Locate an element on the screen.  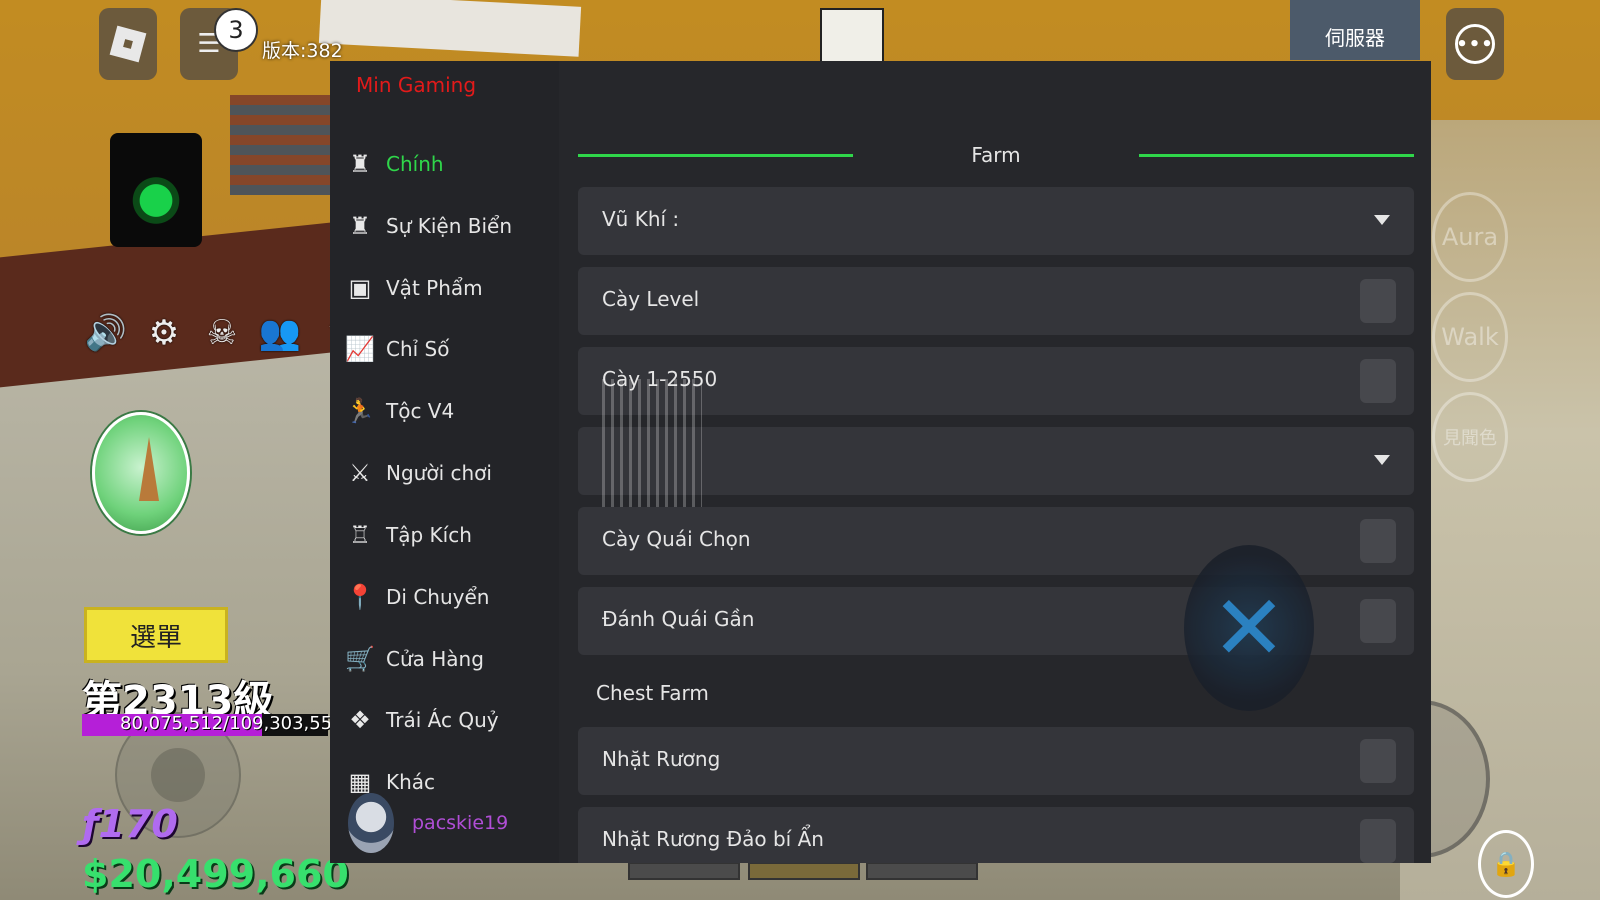
sidebar-item-label: Di Chuyển is located at coordinates (438, 597).